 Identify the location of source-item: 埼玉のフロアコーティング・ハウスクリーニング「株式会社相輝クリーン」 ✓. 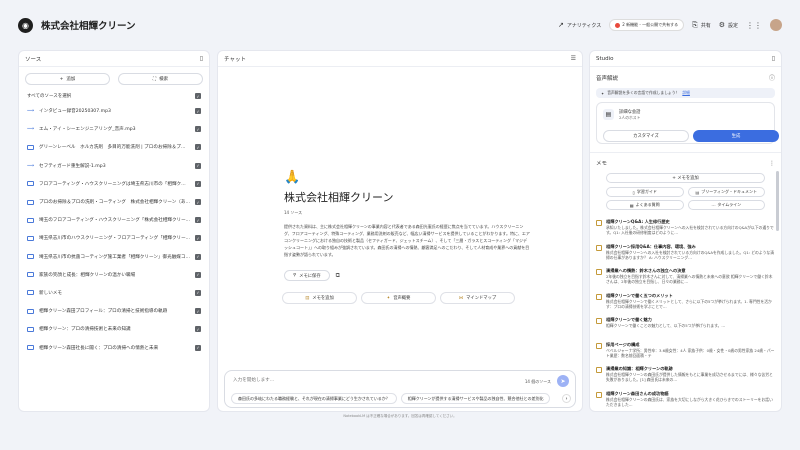
(114, 220).